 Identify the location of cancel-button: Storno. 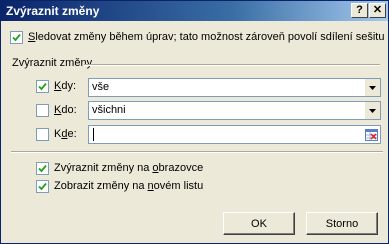
(342, 223).